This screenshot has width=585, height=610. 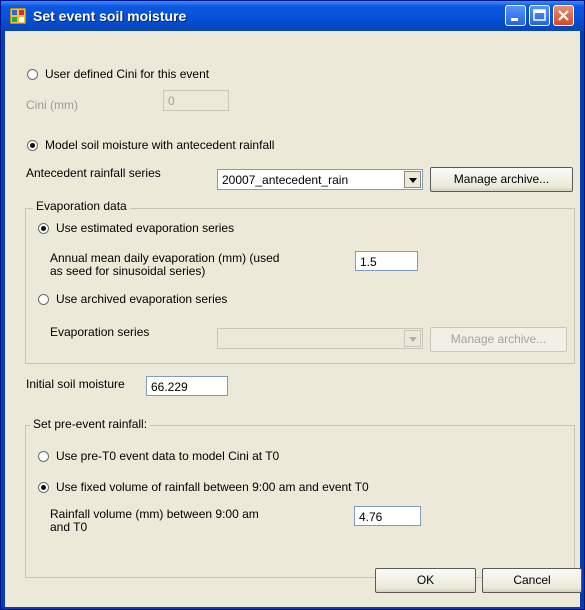 What do you see at coordinates (285, 180) in the screenshot?
I see `antecedent-rainfall-value: 20007_antecedent_rain` at bounding box center [285, 180].